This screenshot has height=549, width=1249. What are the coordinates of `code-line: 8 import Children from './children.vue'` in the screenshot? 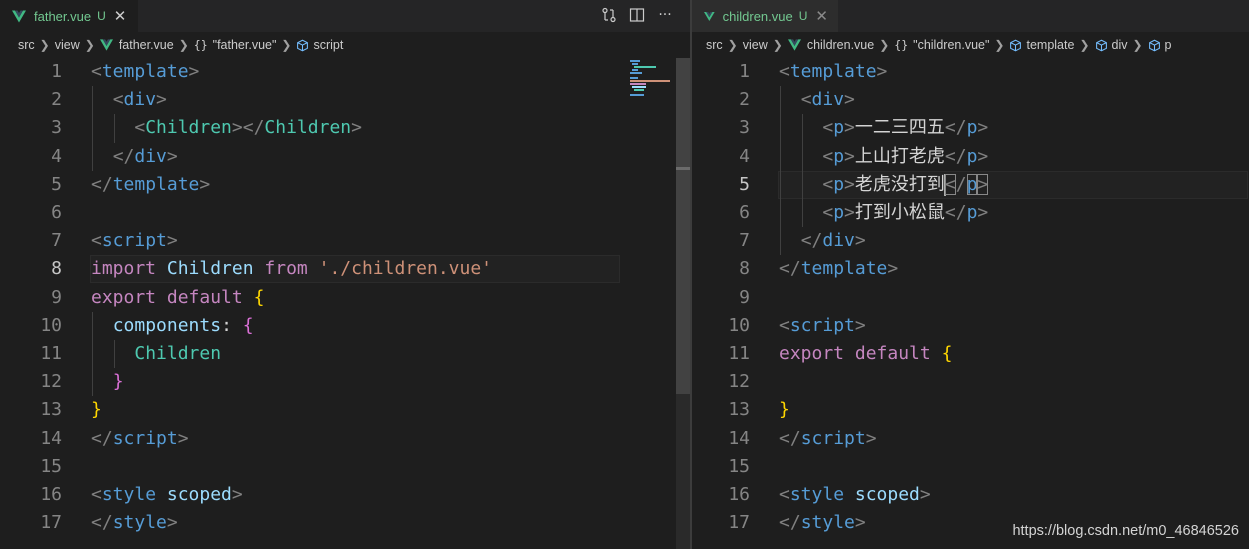 It's located at (345, 269).